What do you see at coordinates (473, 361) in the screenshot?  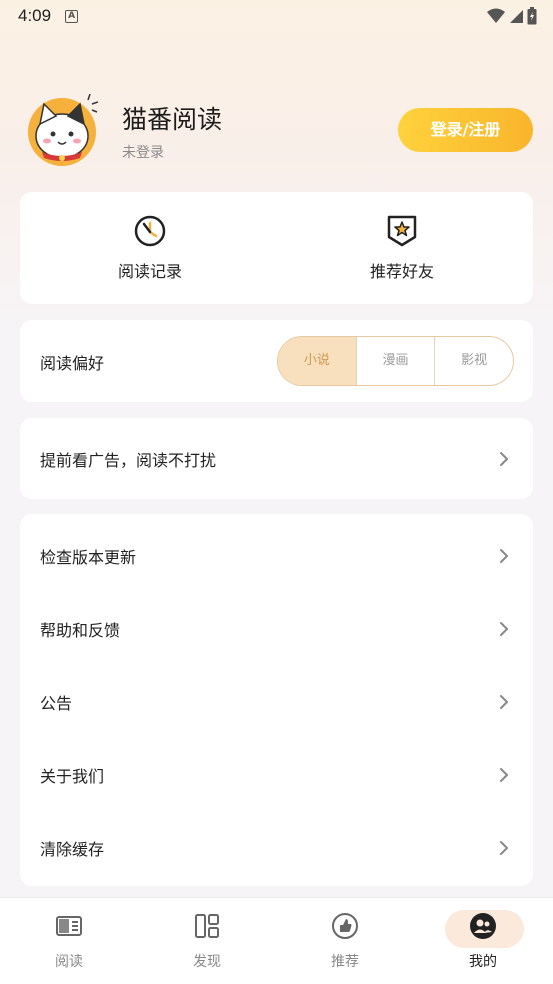 I see `preference-option-video: 影视` at bounding box center [473, 361].